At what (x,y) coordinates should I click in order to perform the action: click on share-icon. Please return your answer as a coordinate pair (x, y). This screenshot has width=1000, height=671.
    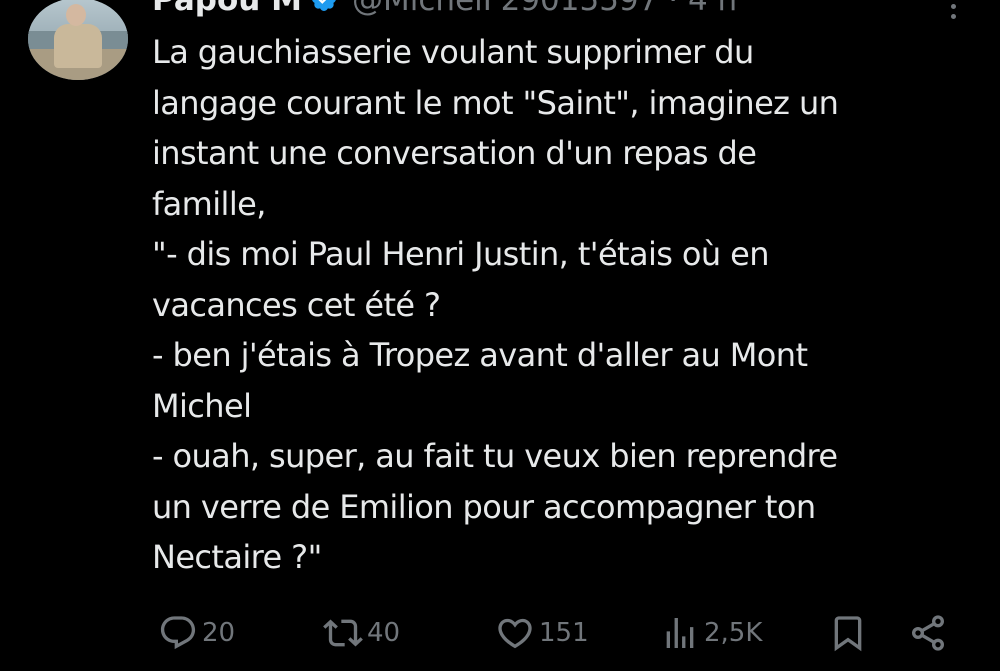
    Looking at the image, I should click on (928, 633).